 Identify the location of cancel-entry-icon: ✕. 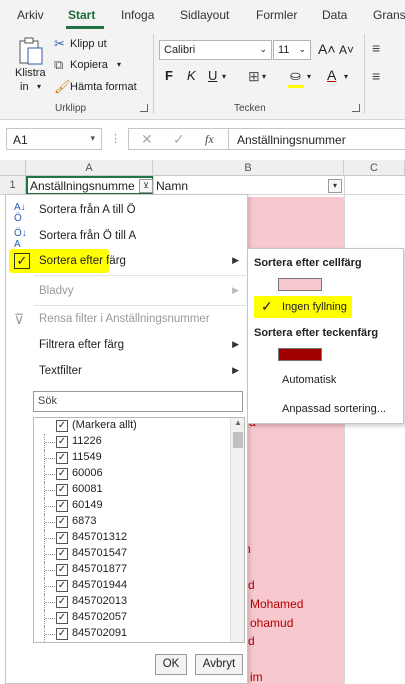
(147, 139).